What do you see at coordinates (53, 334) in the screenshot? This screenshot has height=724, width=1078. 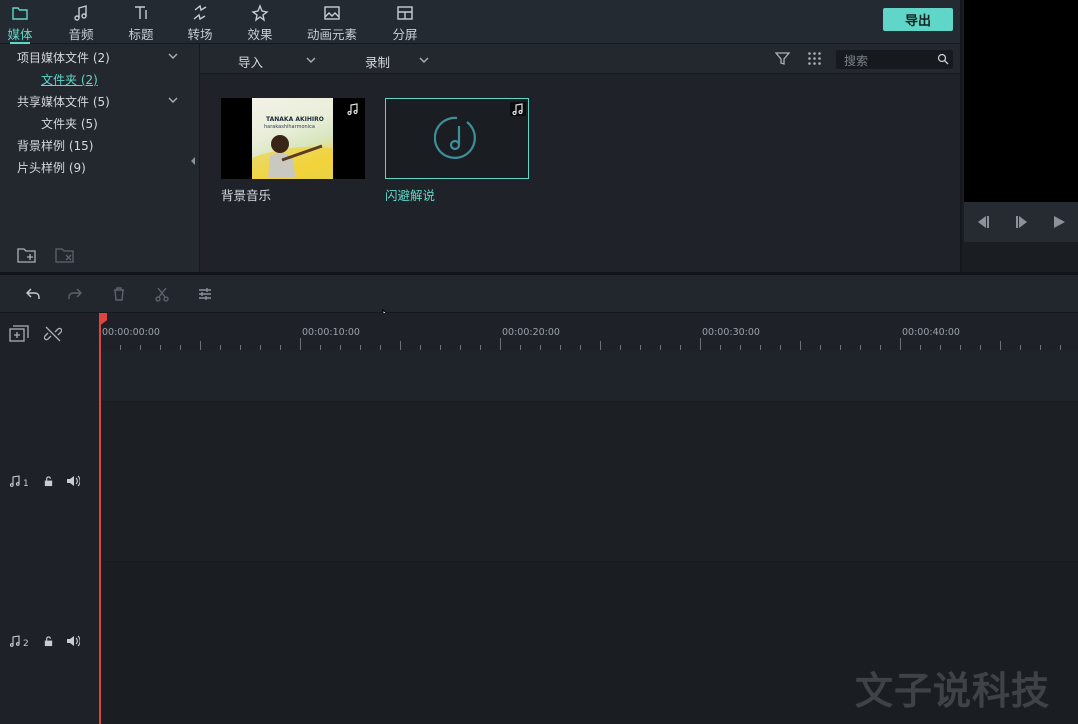 I see `unlink-icon` at bounding box center [53, 334].